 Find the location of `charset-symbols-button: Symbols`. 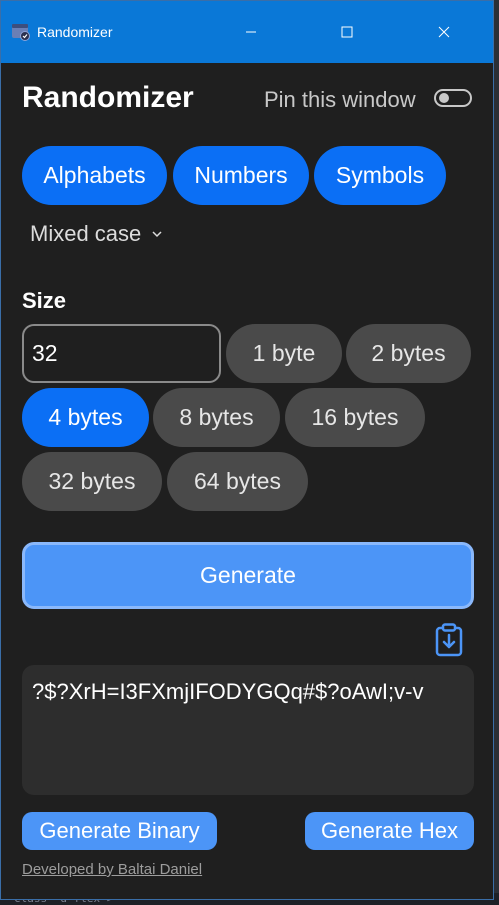

charset-symbols-button: Symbols is located at coordinates (380, 175).